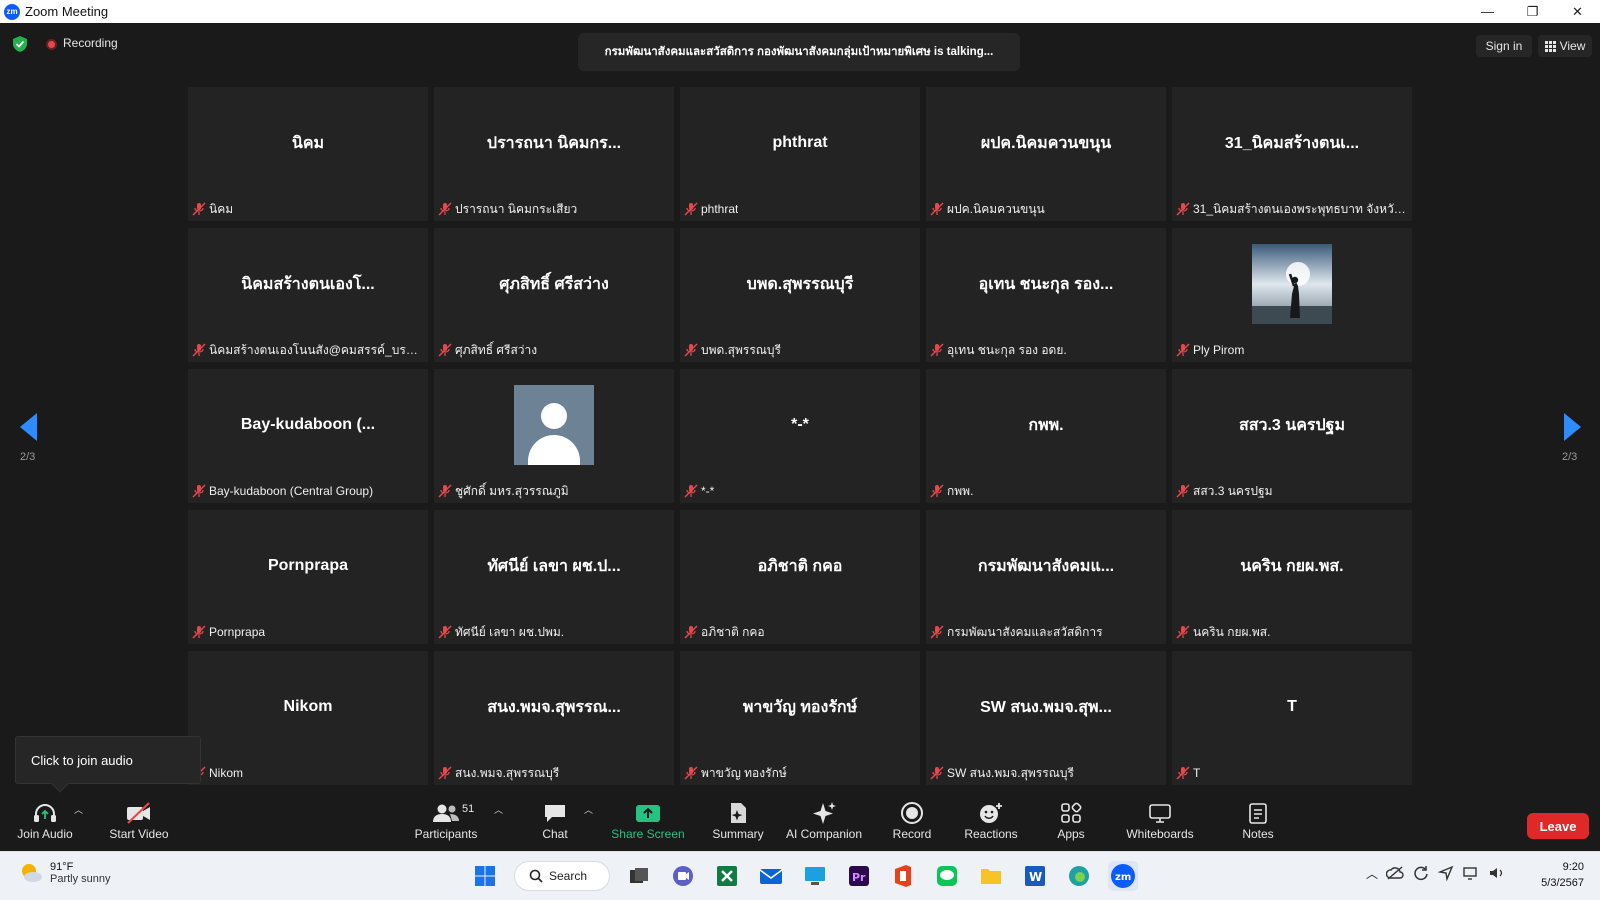 The image size is (1600, 900). What do you see at coordinates (20, 44) in the screenshot?
I see `security-shield-icon` at bounding box center [20, 44].